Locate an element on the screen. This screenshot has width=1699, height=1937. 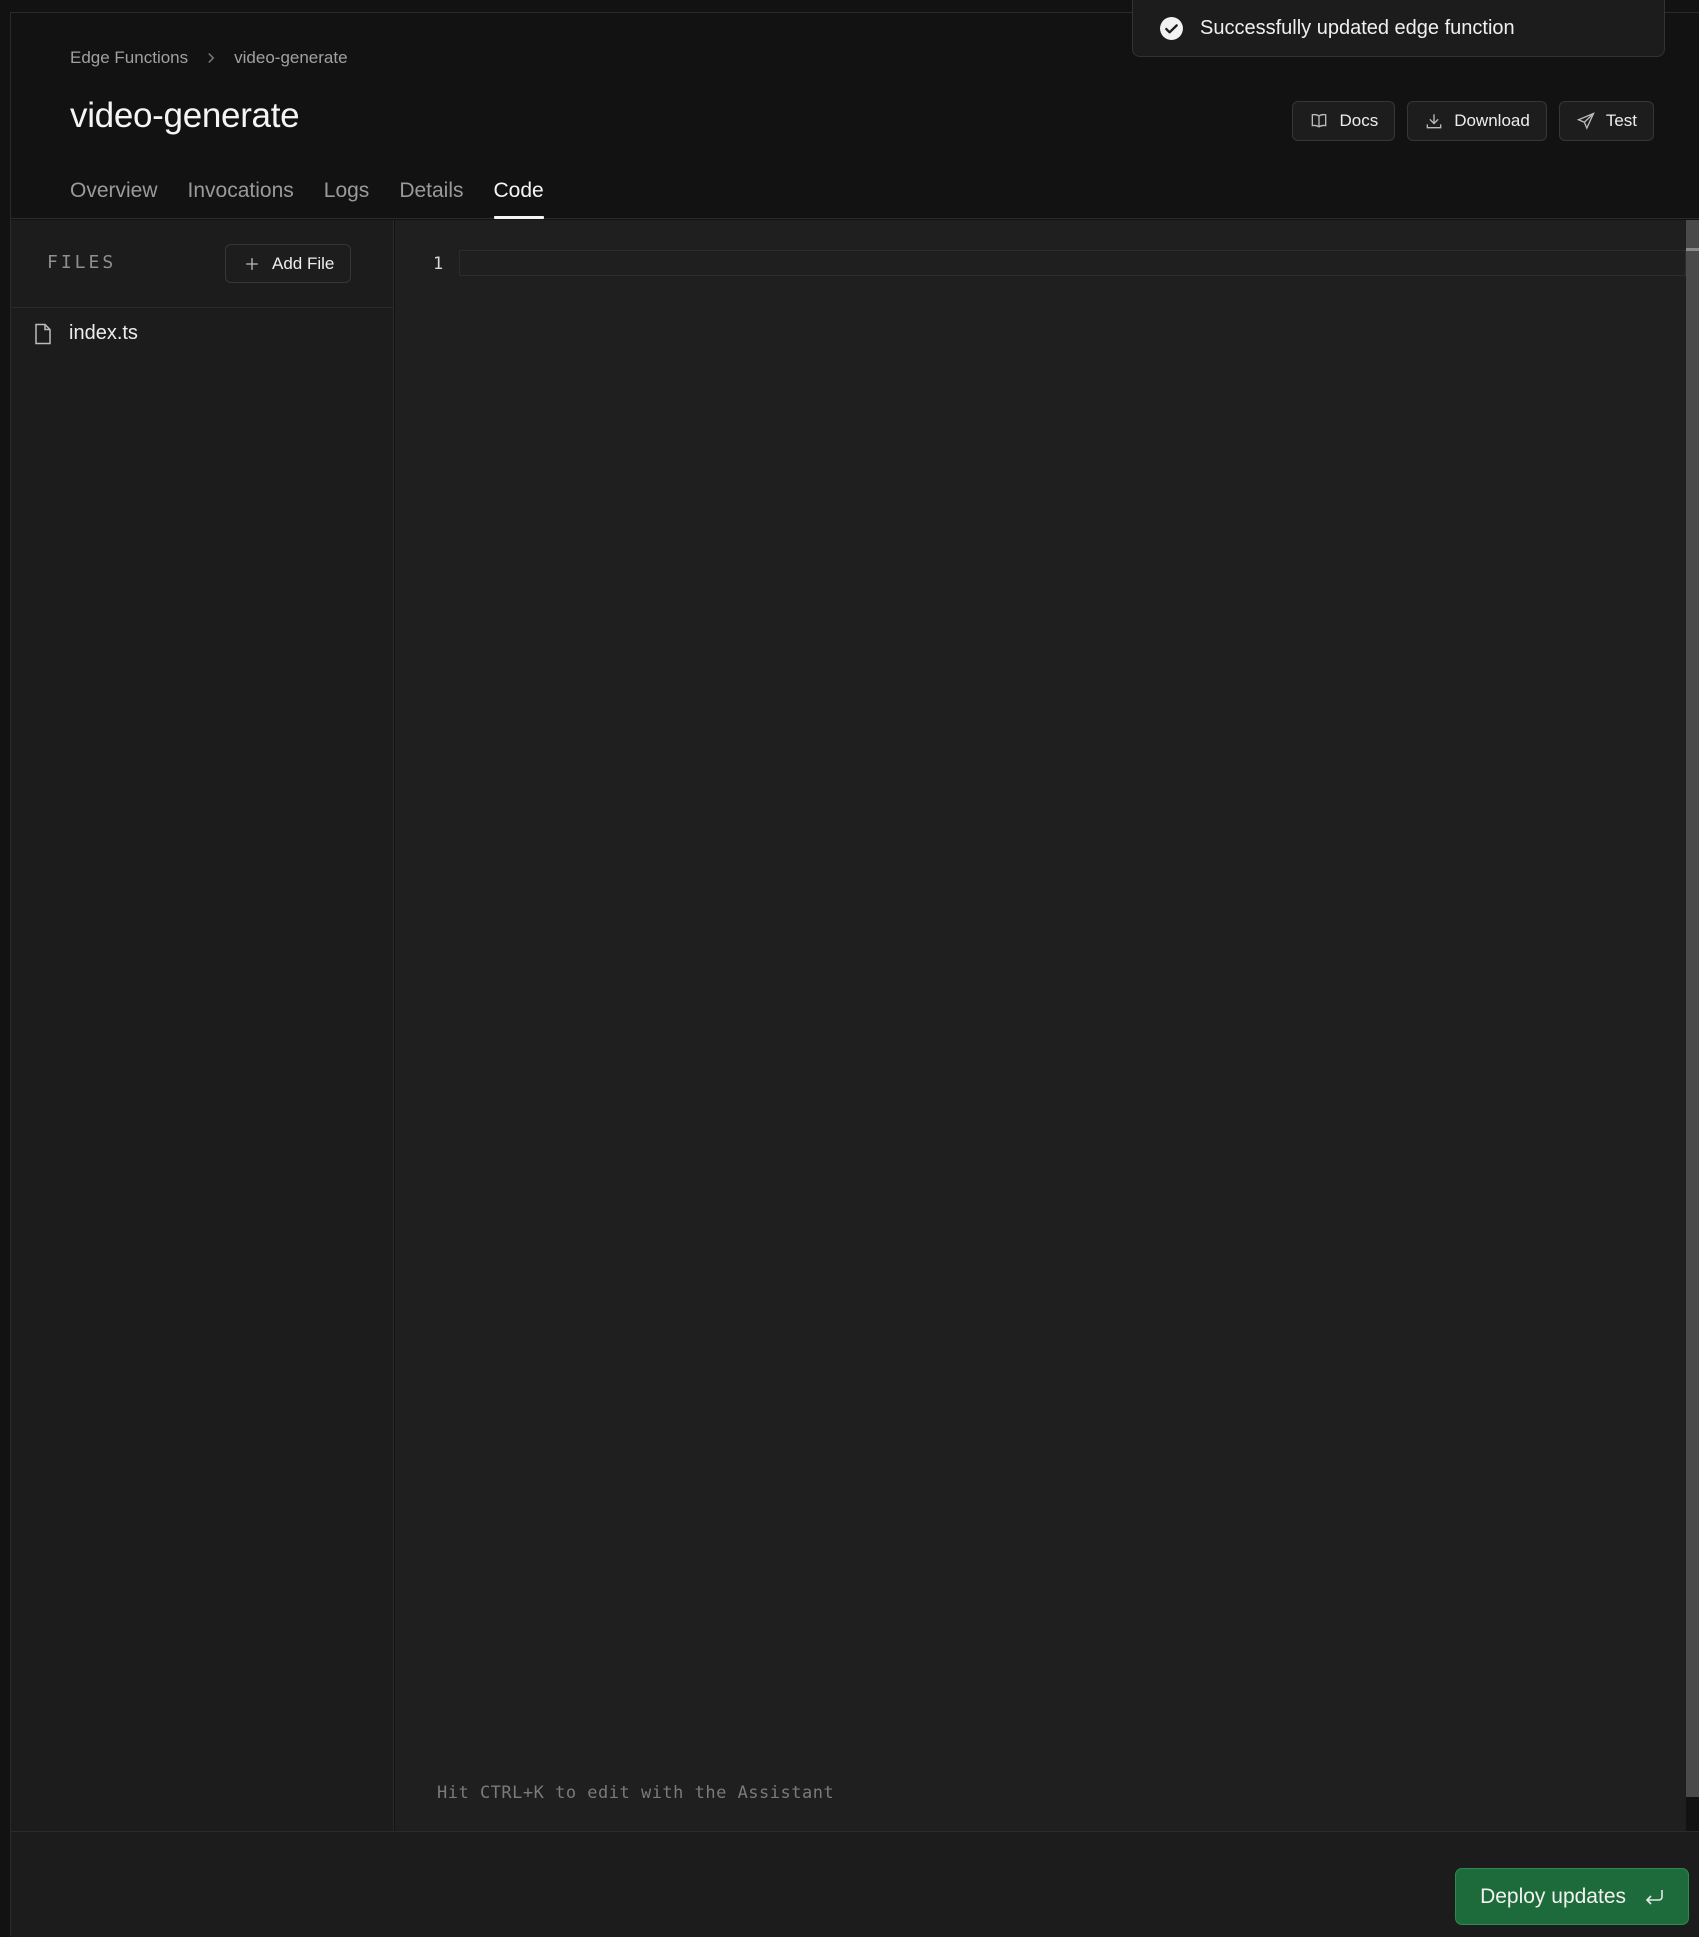
scrollbar-cursor-marker is located at coordinates (1692, 249).